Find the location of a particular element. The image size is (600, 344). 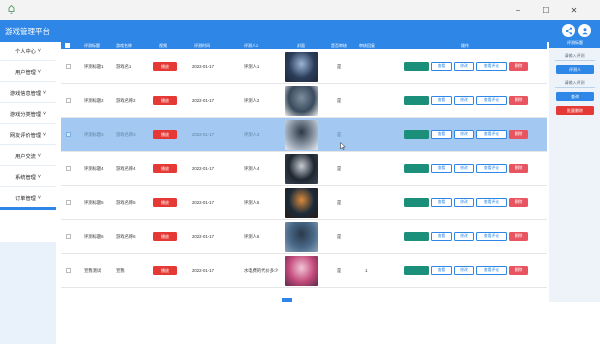

close-button: ✕ is located at coordinates (574, 10).